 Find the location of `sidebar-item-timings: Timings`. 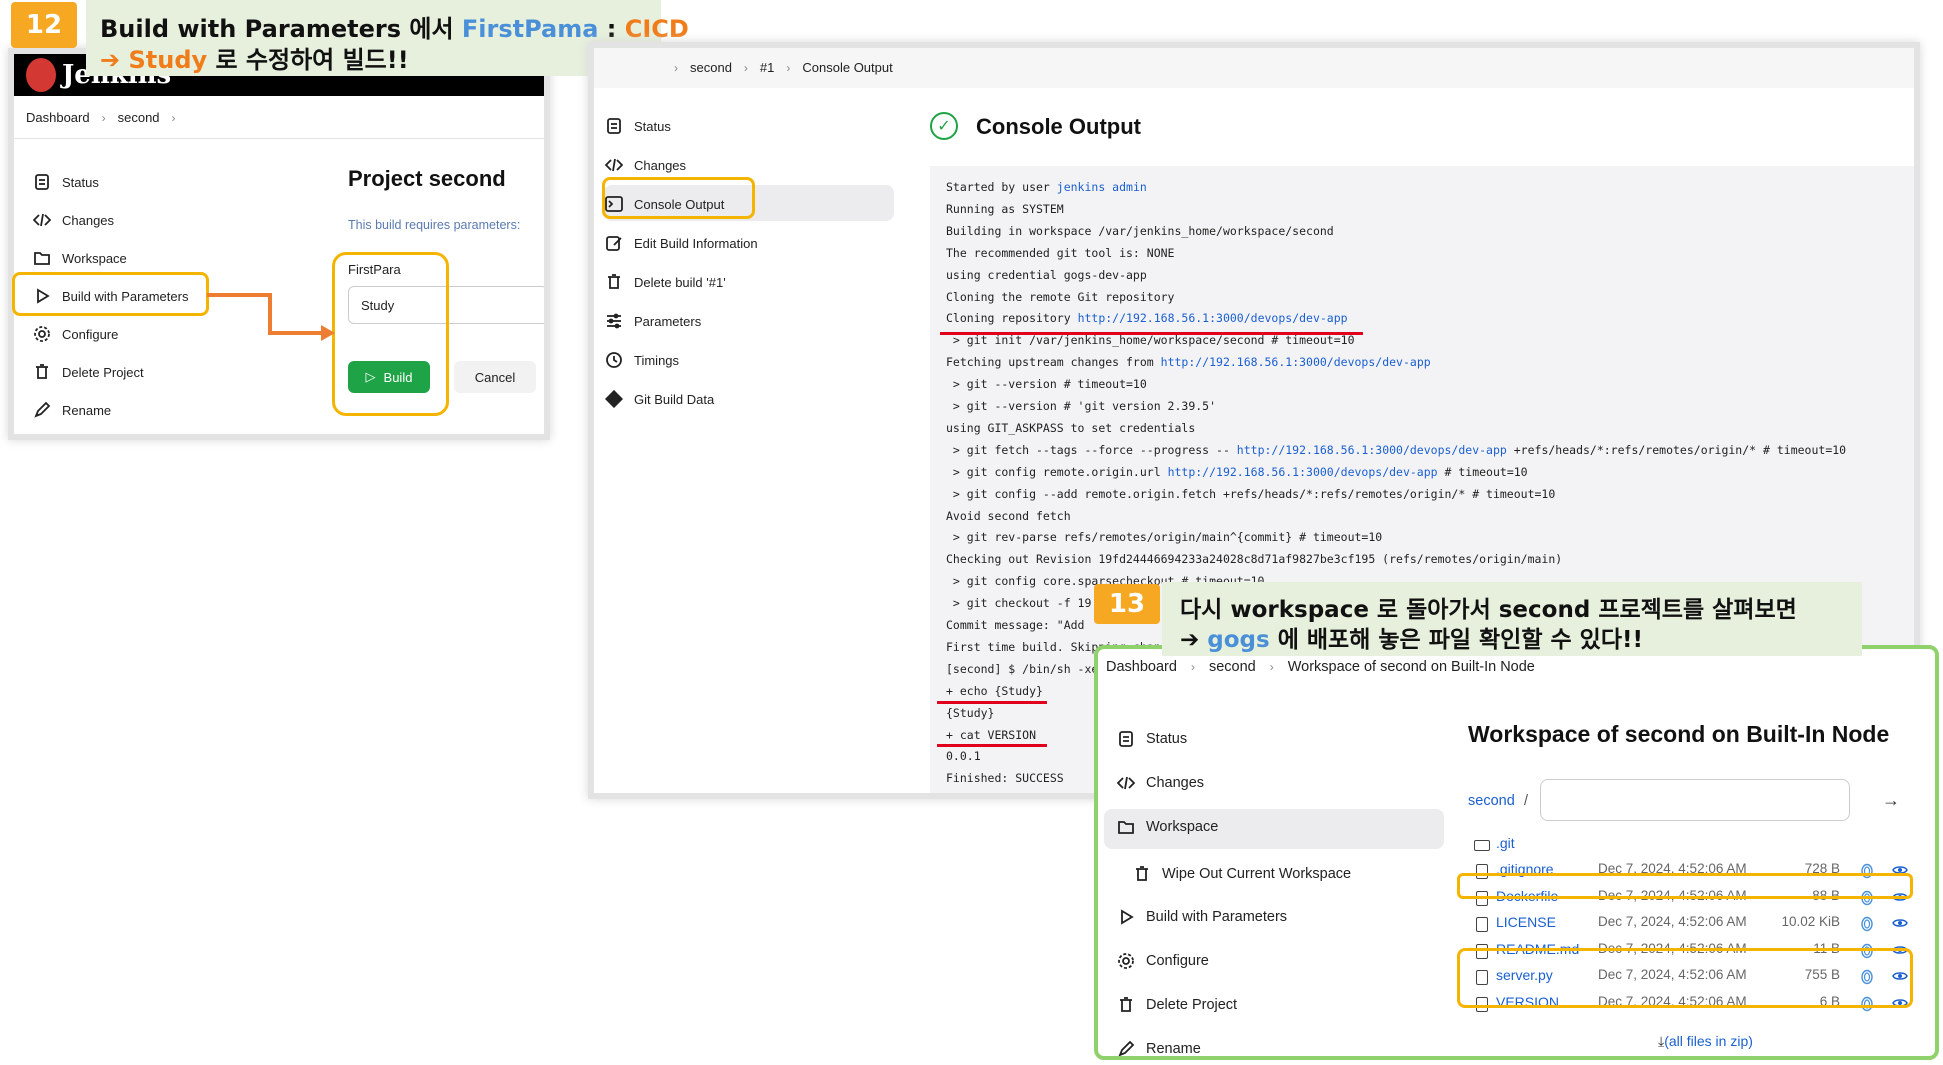

sidebar-item-timings: Timings is located at coordinates (641, 360).